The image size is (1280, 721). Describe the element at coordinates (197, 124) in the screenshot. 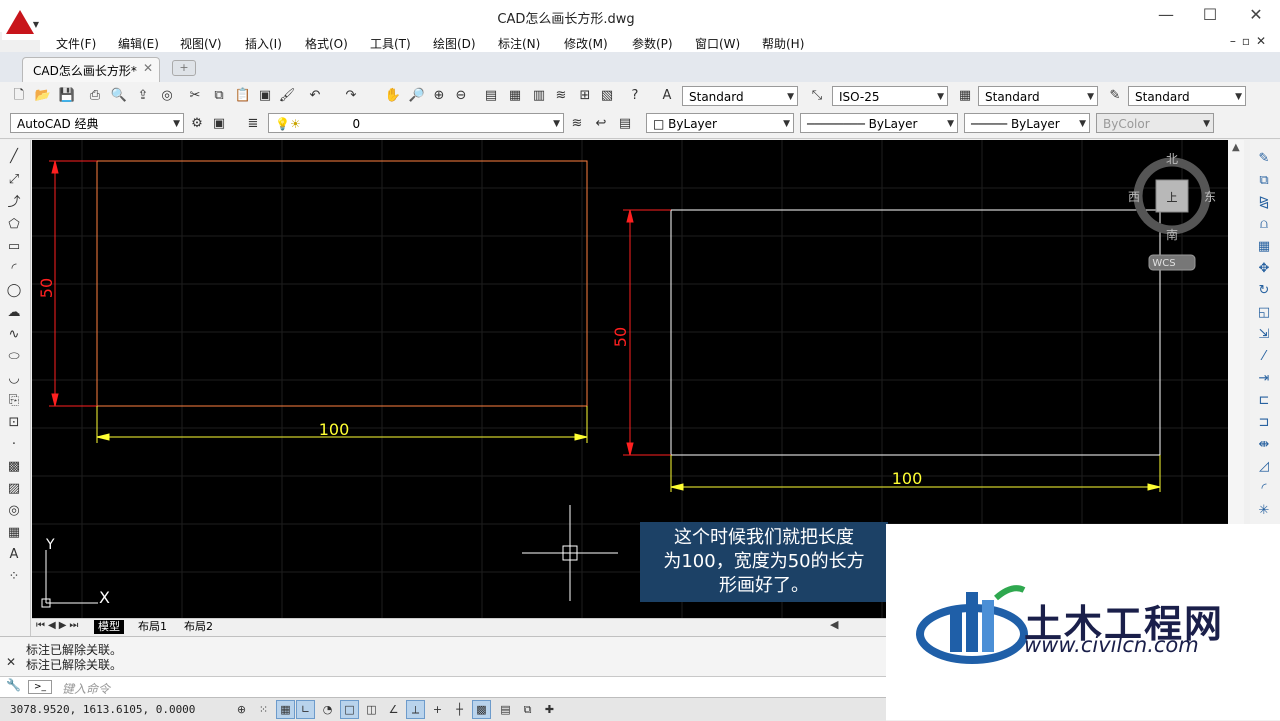

I see `workspace-settings-icon: ⚙` at that location.